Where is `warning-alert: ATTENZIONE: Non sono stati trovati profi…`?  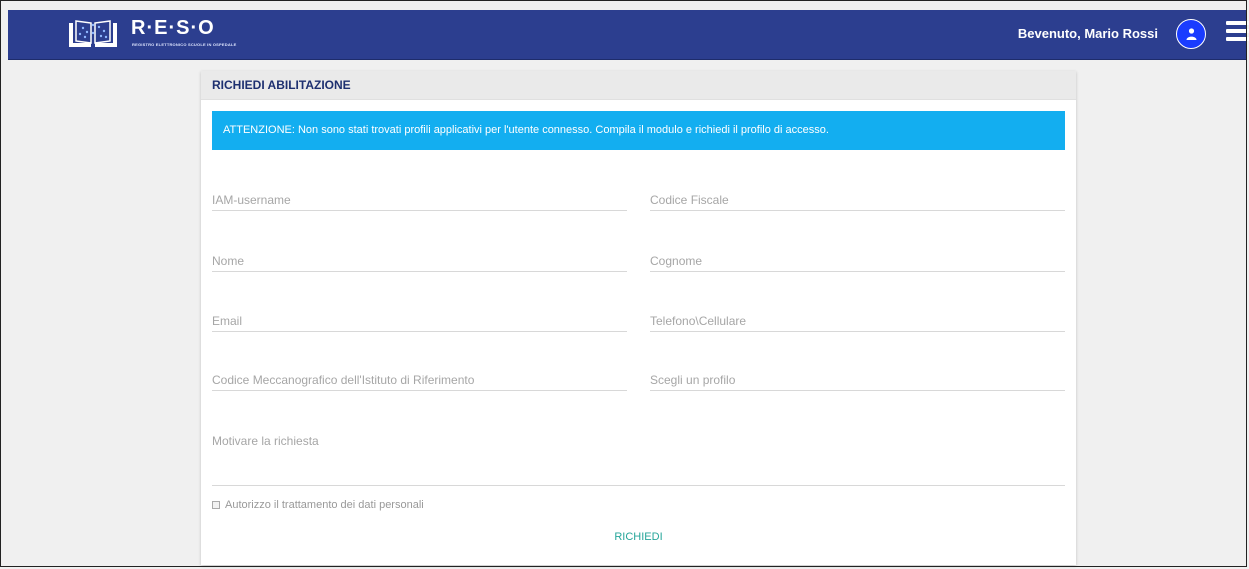 warning-alert: ATTENZIONE: Non sono stati trovati profi… is located at coordinates (638, 130).